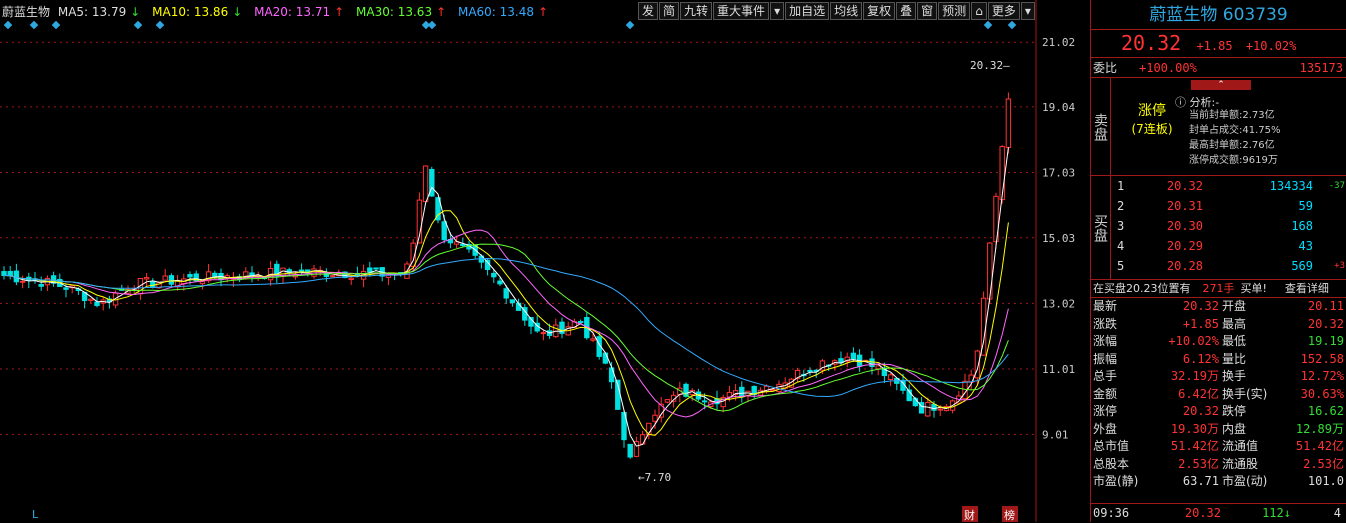 This screenshot has width=1346, height=523. What do you see at coordinates (1323, 463) in the screenshot?
I see `stat-value: 2.53亿` at bounding box center [1323, 463].